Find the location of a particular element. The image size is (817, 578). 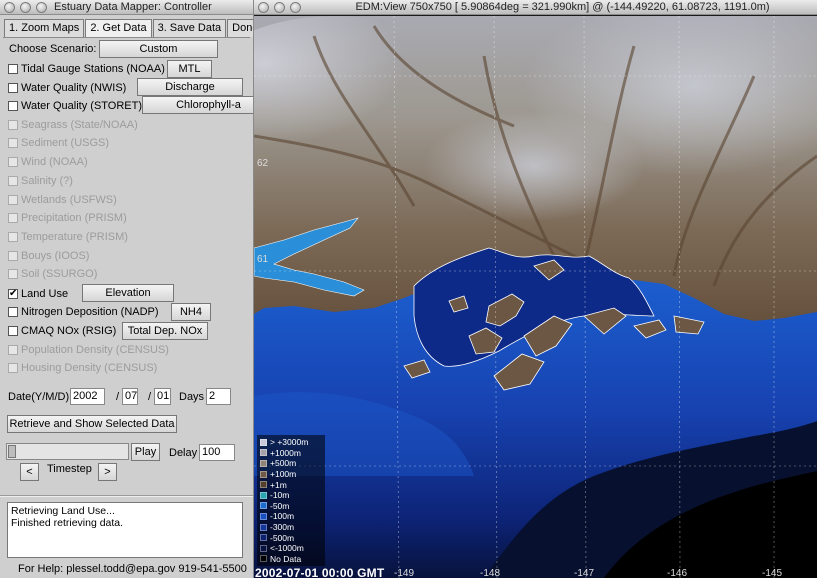

dataset-row-housing: Housing Density (CENSUS) is located at coordinates (82, 367).